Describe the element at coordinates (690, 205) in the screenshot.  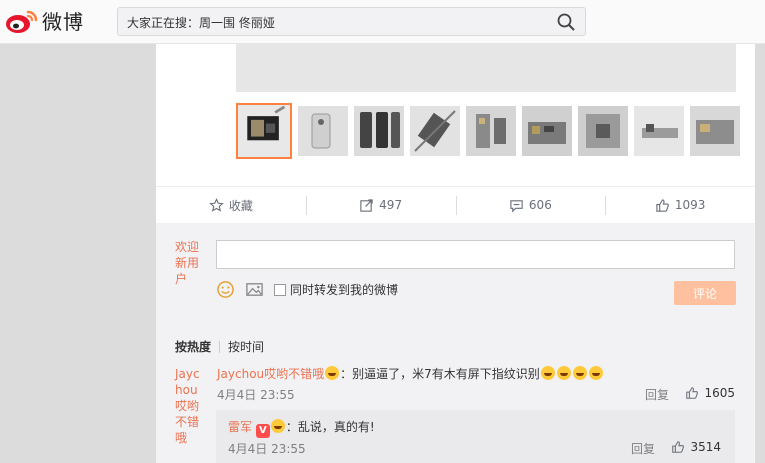
I see `like-count: 1093` at that location.